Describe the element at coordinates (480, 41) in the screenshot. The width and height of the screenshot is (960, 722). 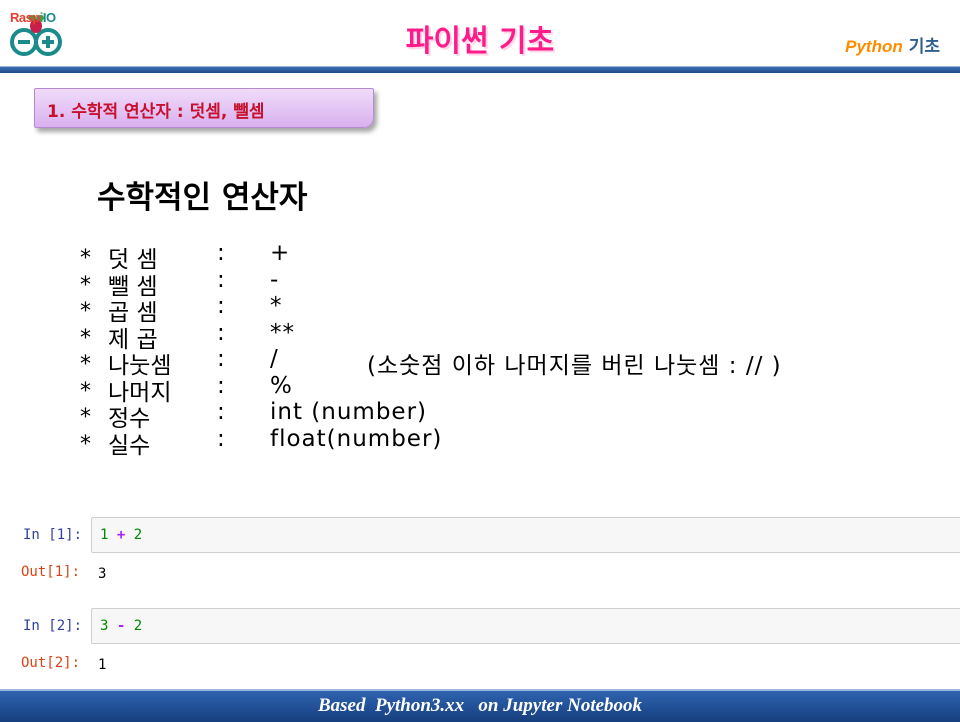
I see `slide-title: 파이썬 기초` at that location.